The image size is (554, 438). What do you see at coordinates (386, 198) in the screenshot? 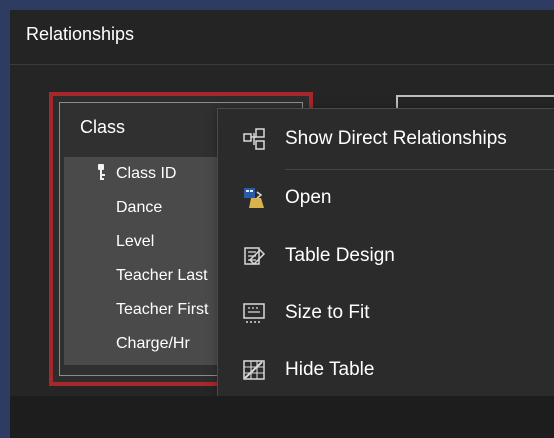
I see `menu-item-open: Open` at bounding box center [386, 198].